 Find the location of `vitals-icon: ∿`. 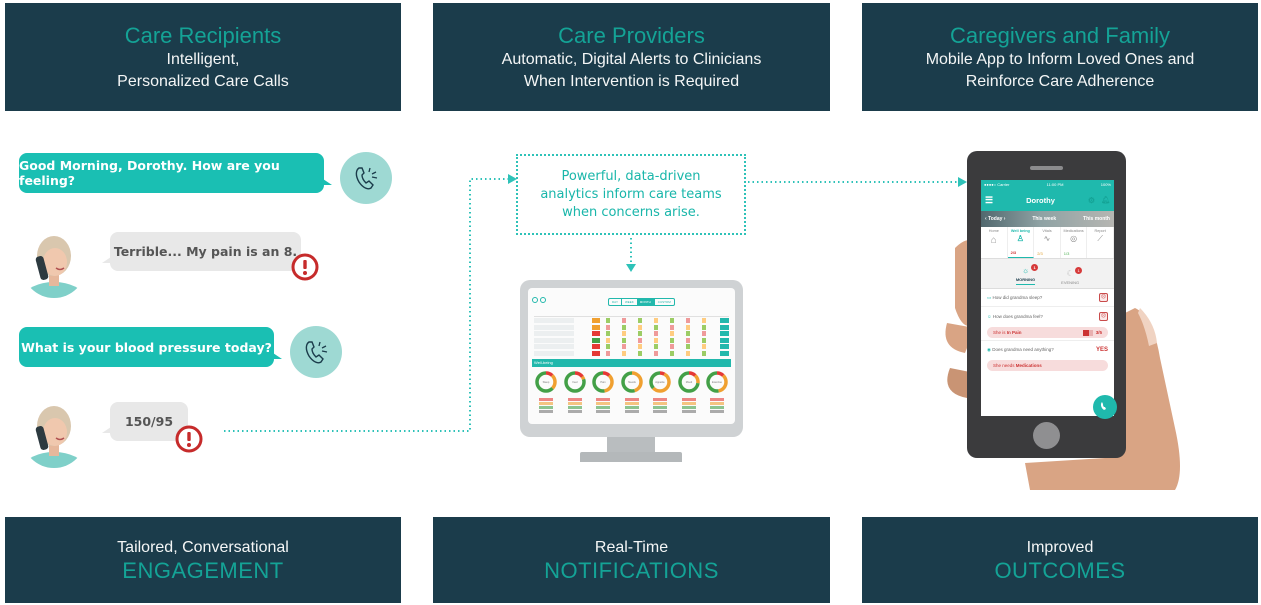

vitals-icon: ∿ is located at coordinates (1047, 238).